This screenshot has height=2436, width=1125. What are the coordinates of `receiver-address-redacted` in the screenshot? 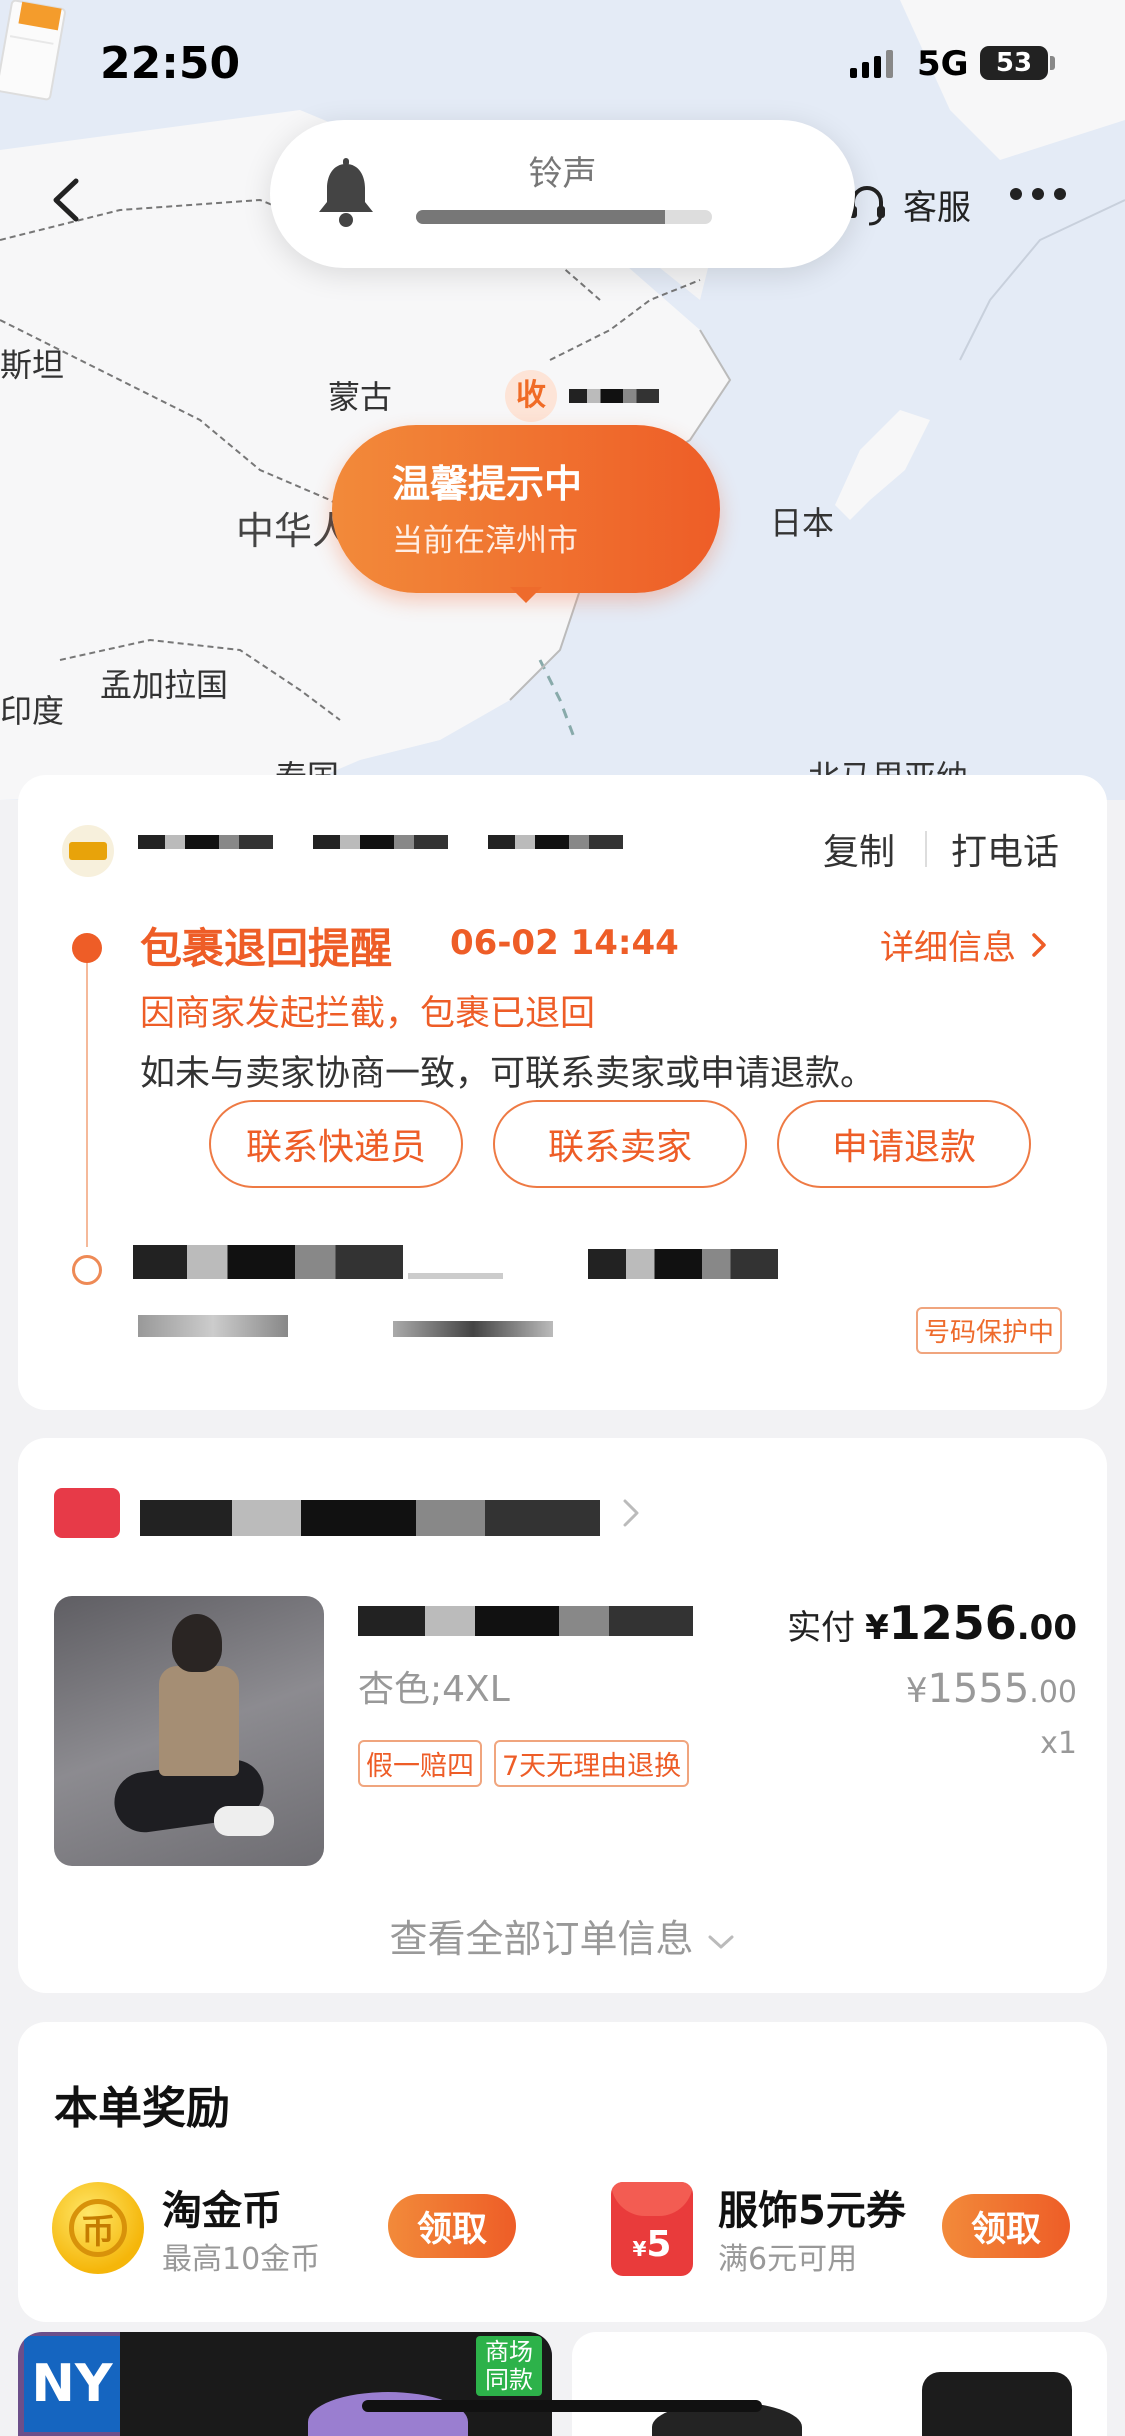 It's located at (456, 1264).